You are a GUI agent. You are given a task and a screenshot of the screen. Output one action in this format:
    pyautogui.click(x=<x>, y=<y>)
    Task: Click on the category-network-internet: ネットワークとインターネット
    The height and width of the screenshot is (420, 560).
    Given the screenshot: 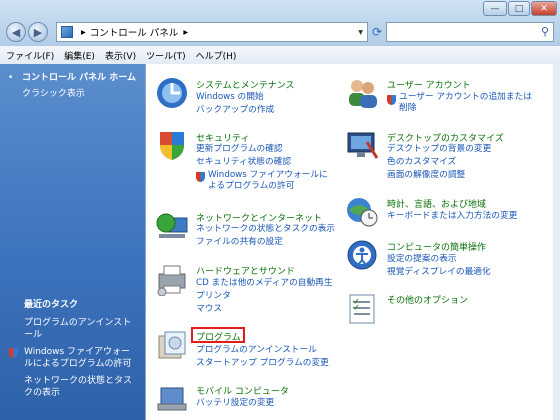 What is the action you would take?
    pyautogui.click(x=259, y=217)
    